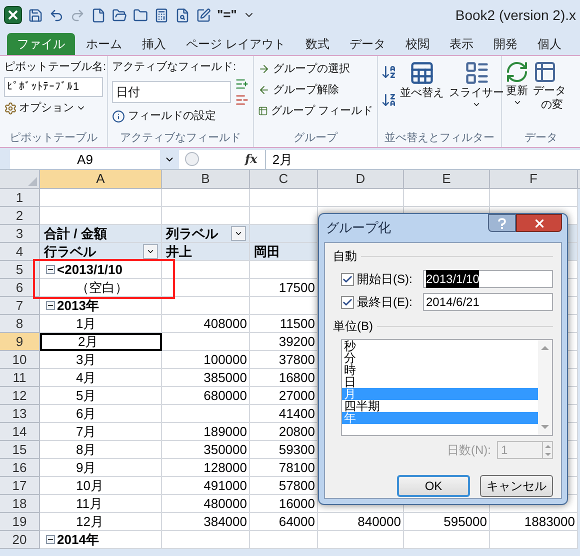 The image size is (580, 556). I want to click on refresh-button: 更新, so click(517, 86).